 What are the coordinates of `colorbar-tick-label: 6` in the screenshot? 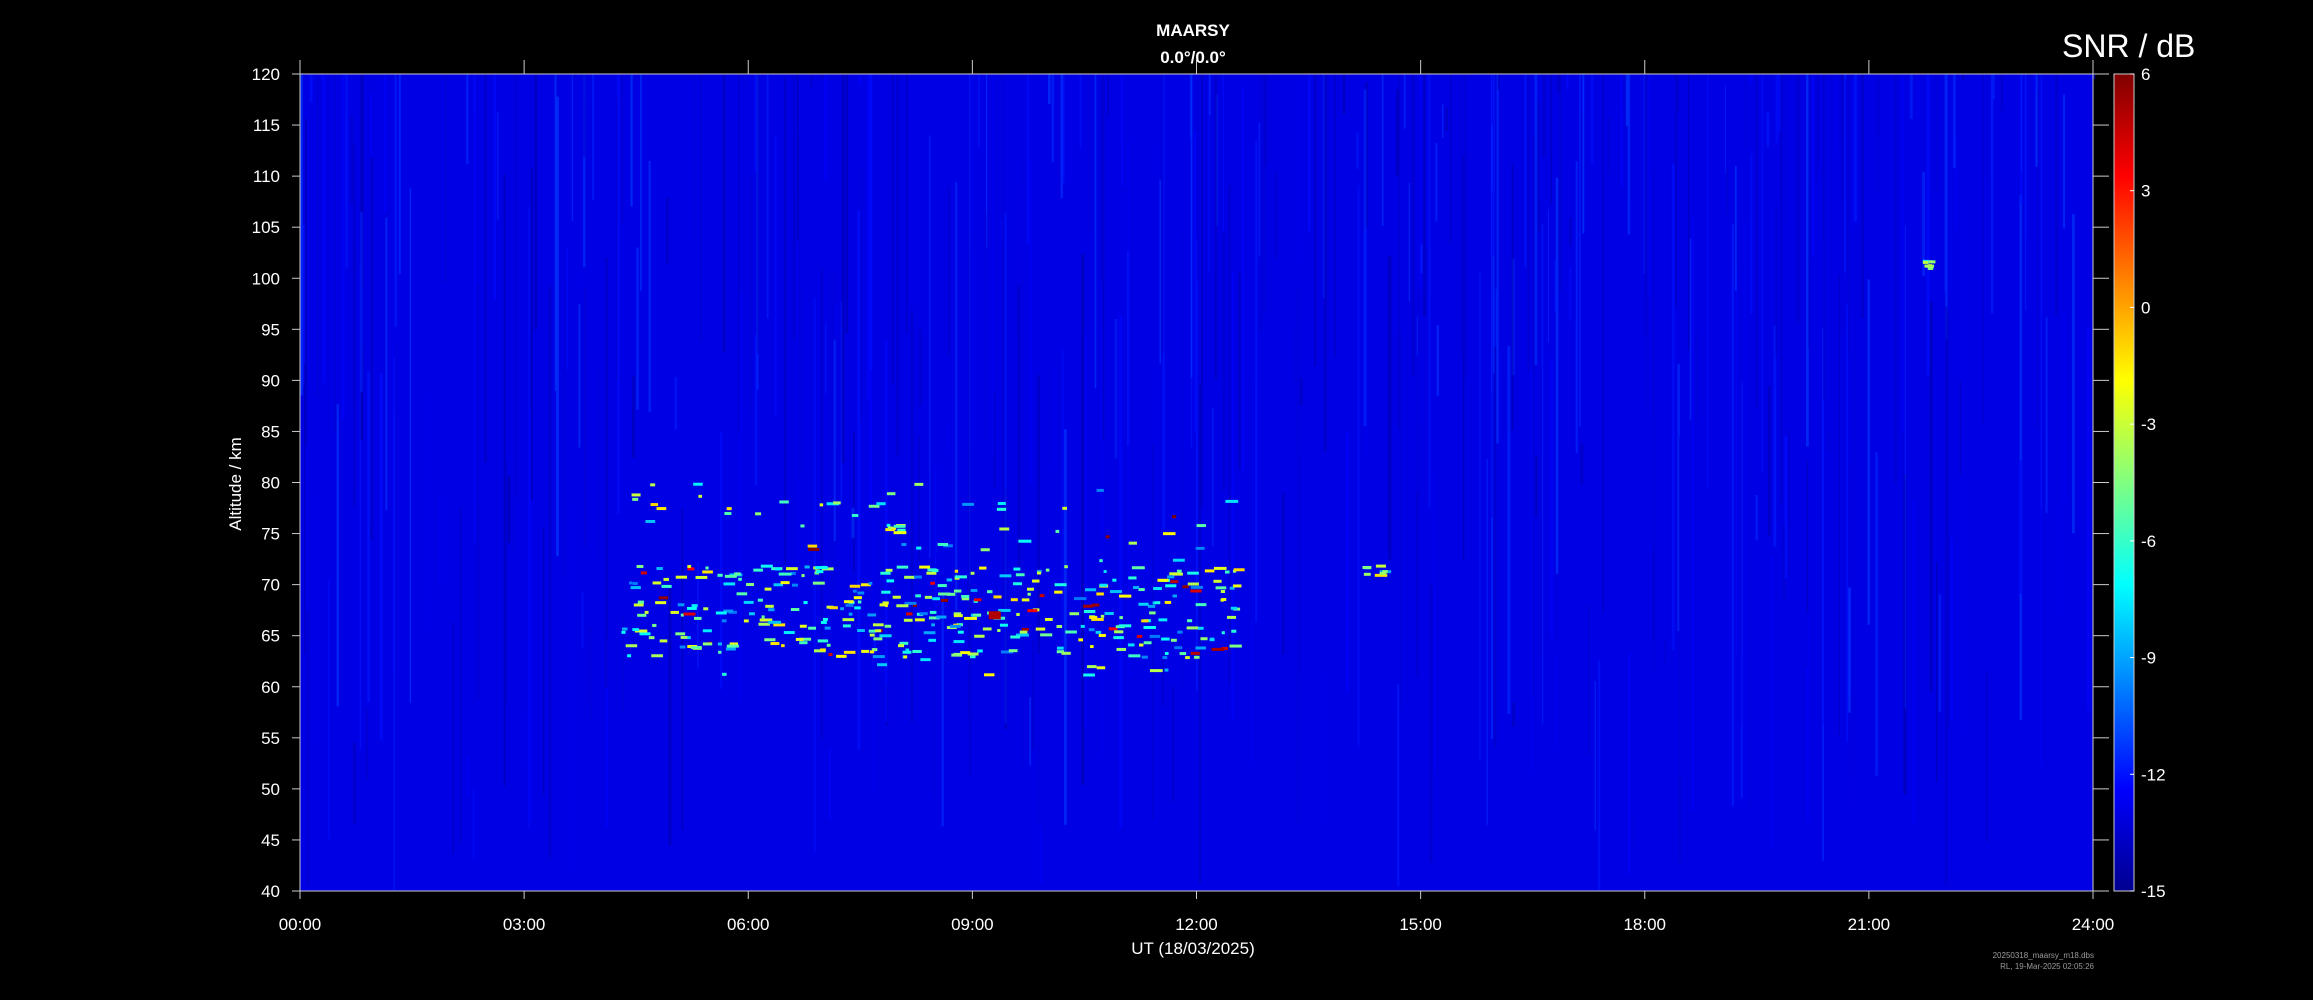 It's located at (2145, 74).